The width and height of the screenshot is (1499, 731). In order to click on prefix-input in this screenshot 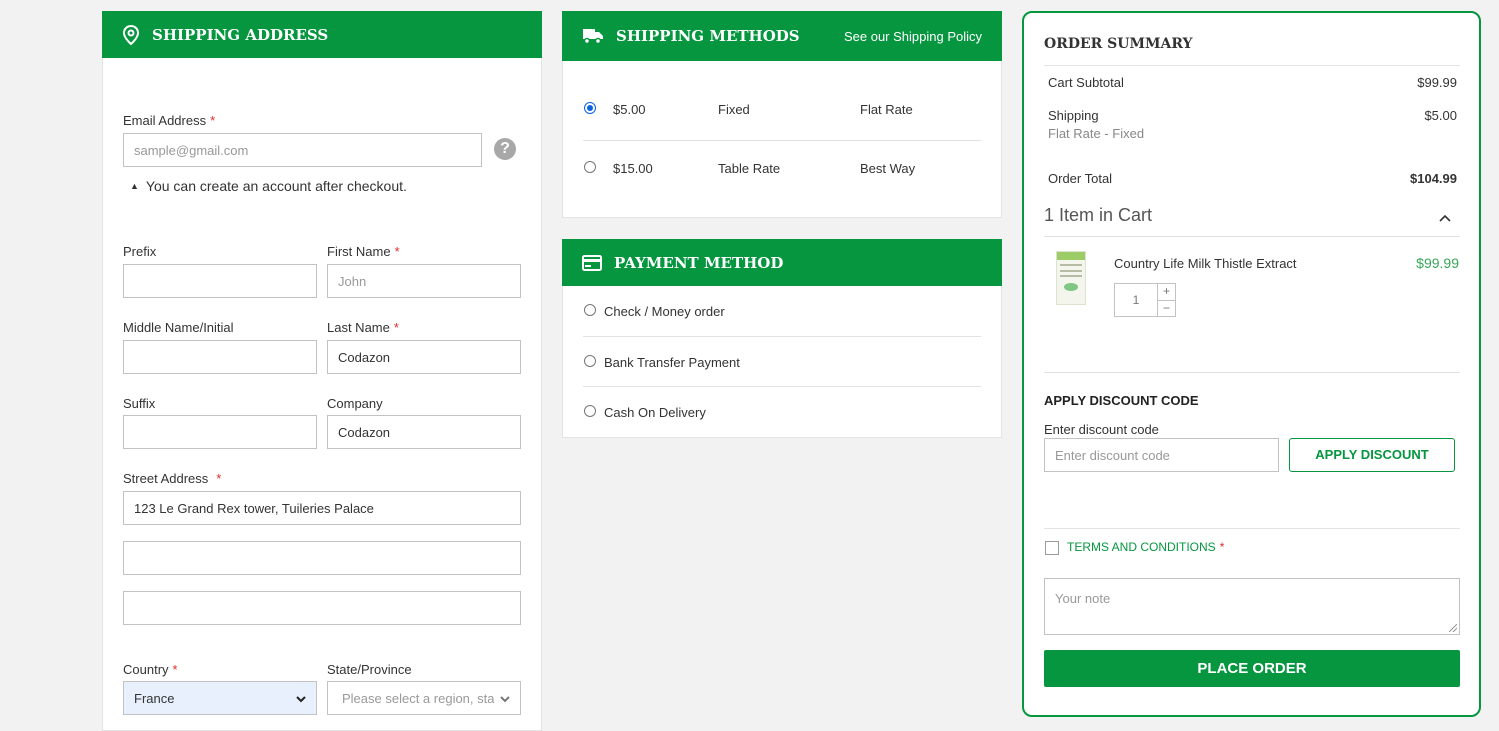, I will do `click(220, 281)`.